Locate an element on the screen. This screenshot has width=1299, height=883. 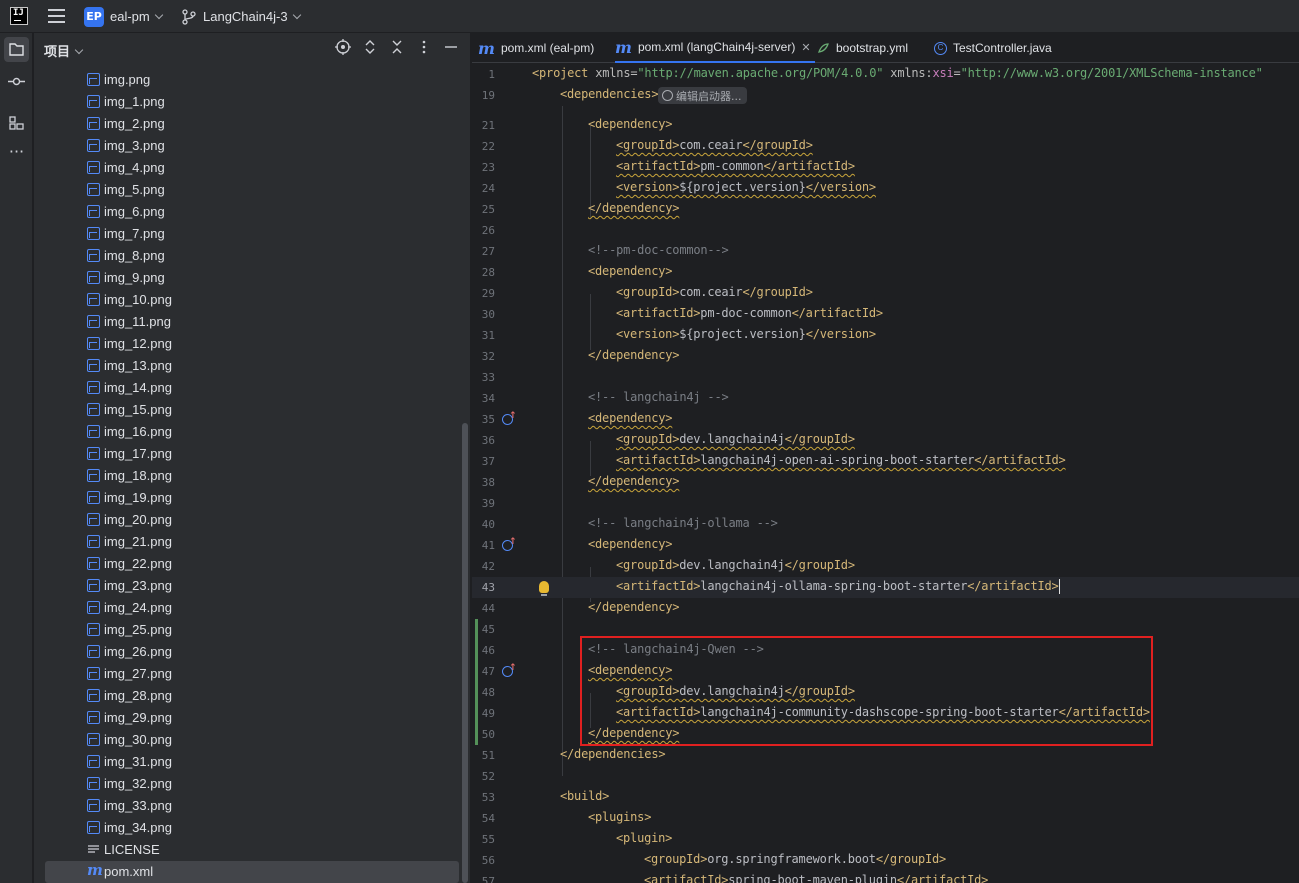
tree-item-file: img_22.png is located at coordinates (252, 564).